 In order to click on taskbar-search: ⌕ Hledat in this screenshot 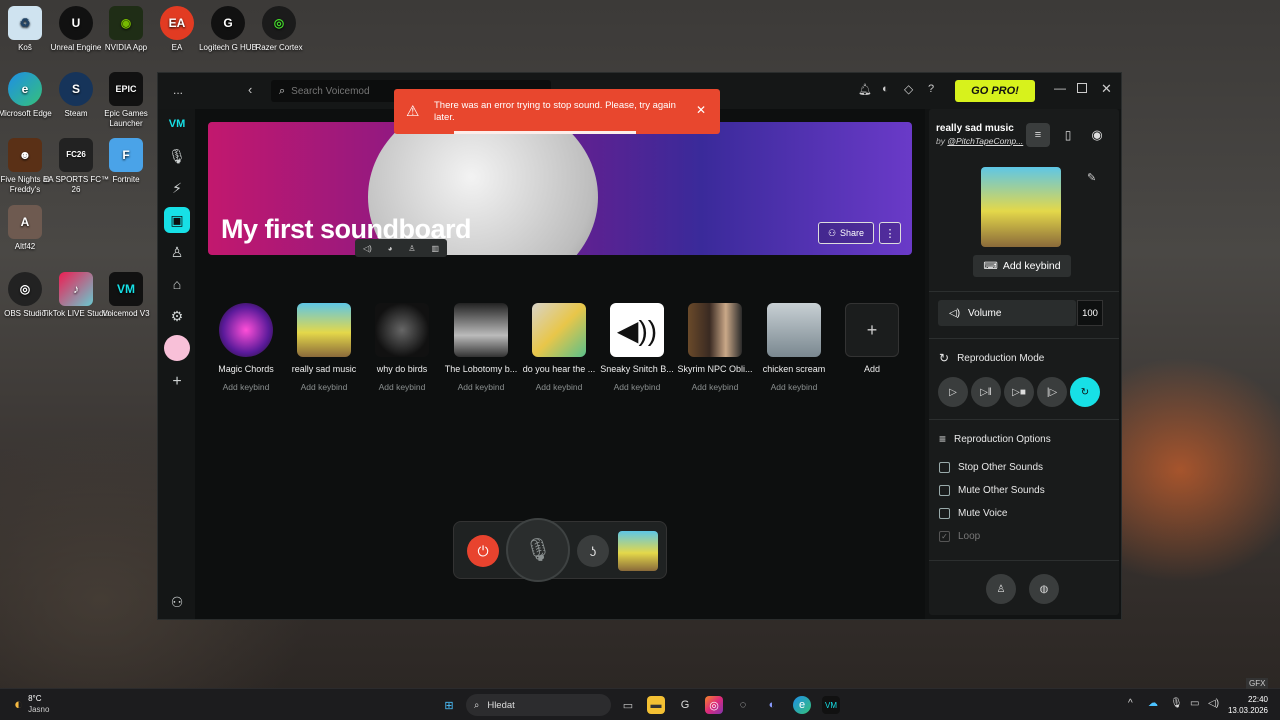, I will do `click(538, 705)`.